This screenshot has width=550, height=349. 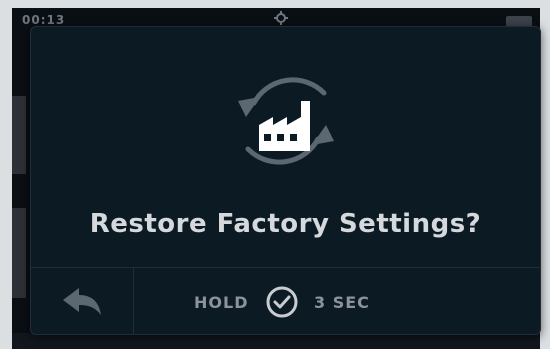 What do you see at coordinates (221, 302) in the screenshot?
I see `hold-label: HOLD` at bounding box center [221, 302].